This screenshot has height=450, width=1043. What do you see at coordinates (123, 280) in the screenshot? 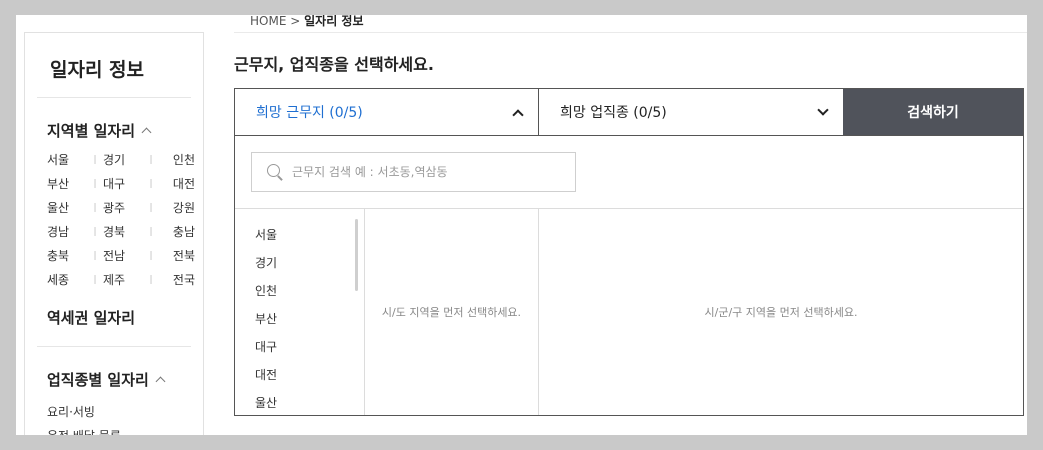
I see `region-link: 제주` at bounding box center [123, 280].